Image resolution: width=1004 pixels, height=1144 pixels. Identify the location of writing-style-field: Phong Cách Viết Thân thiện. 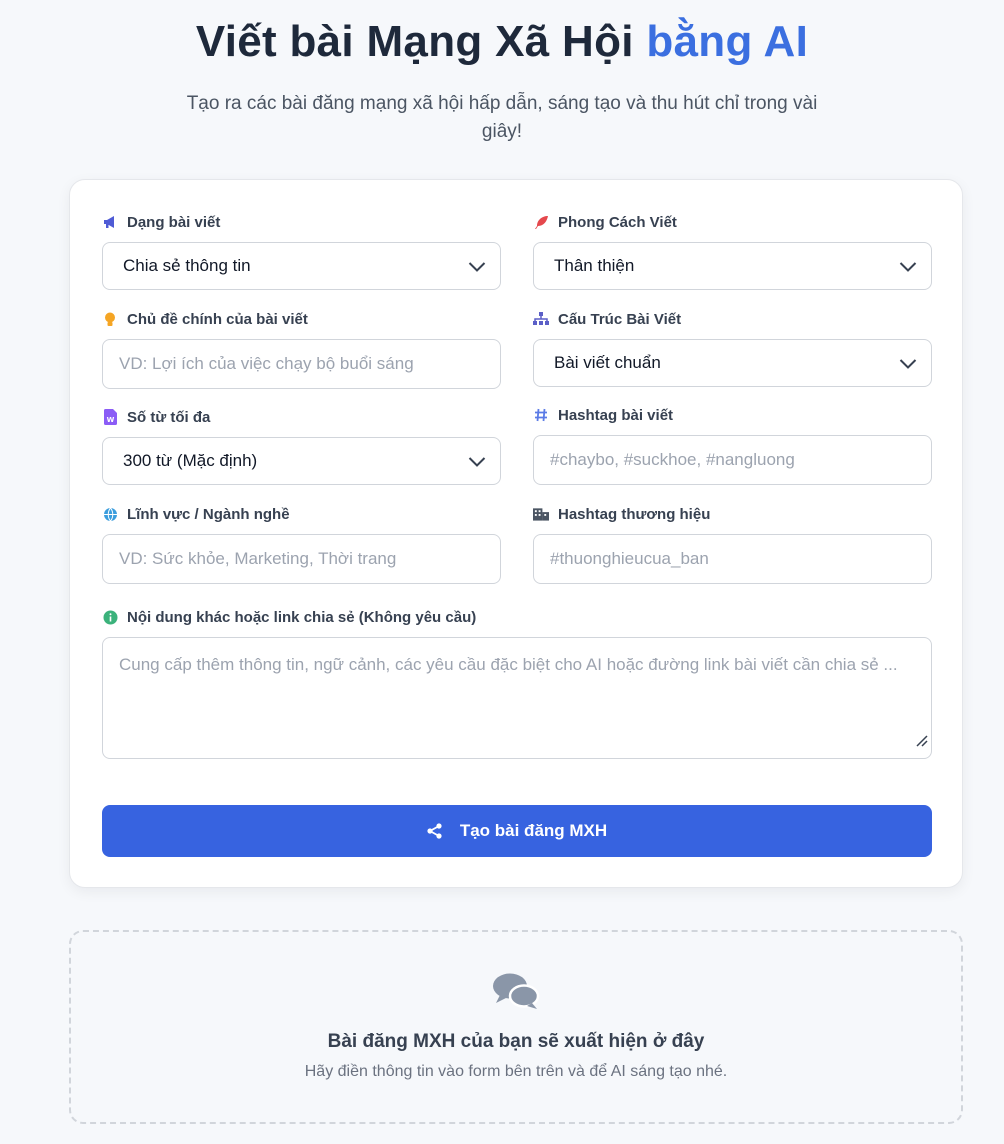
(732, 251).